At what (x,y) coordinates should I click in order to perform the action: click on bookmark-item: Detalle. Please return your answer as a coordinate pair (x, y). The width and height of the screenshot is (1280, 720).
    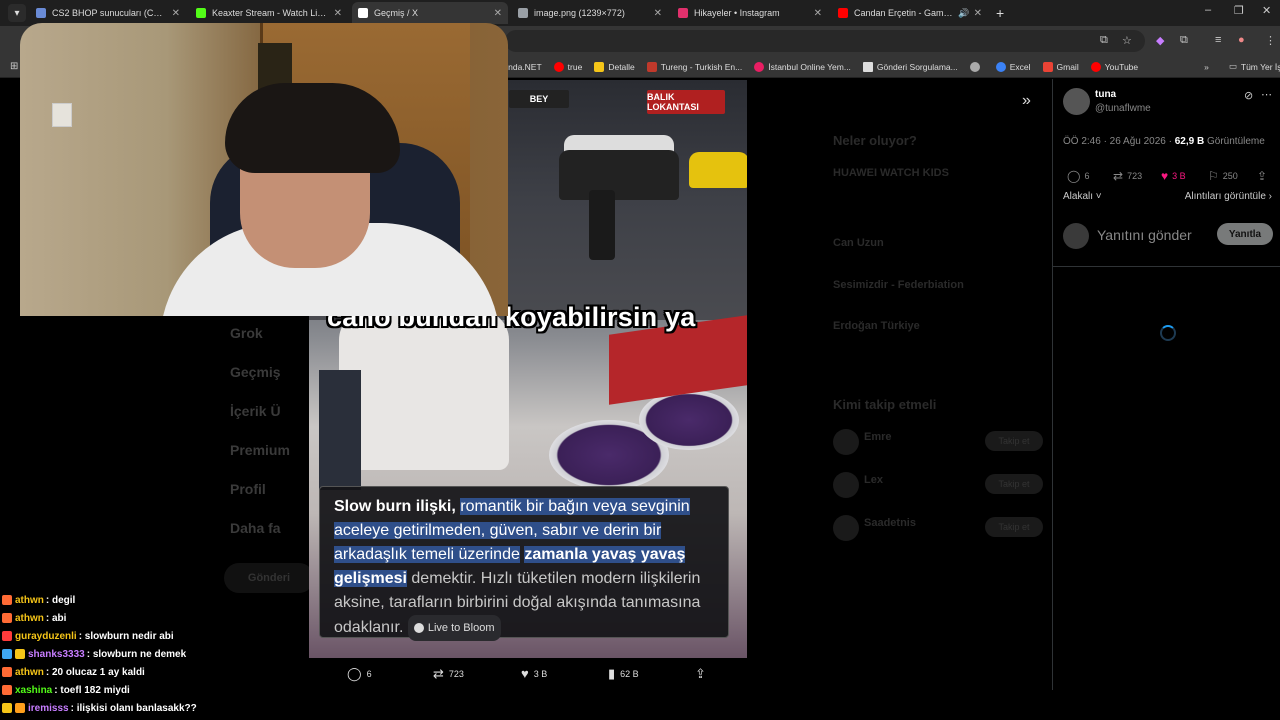
    Looking at the image, I should click on (614, 66).